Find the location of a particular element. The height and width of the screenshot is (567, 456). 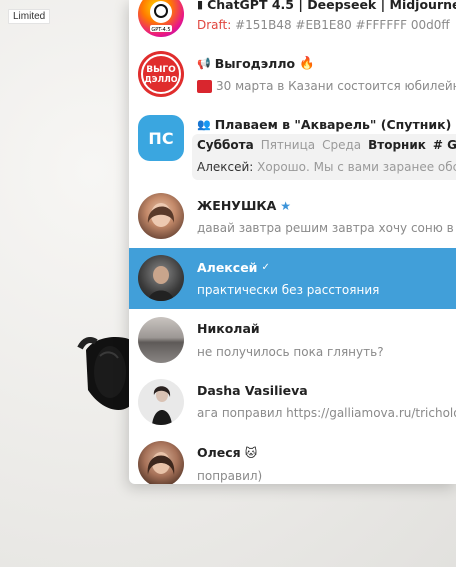

group-icon: 👥 is located at coordinates (204, 124).